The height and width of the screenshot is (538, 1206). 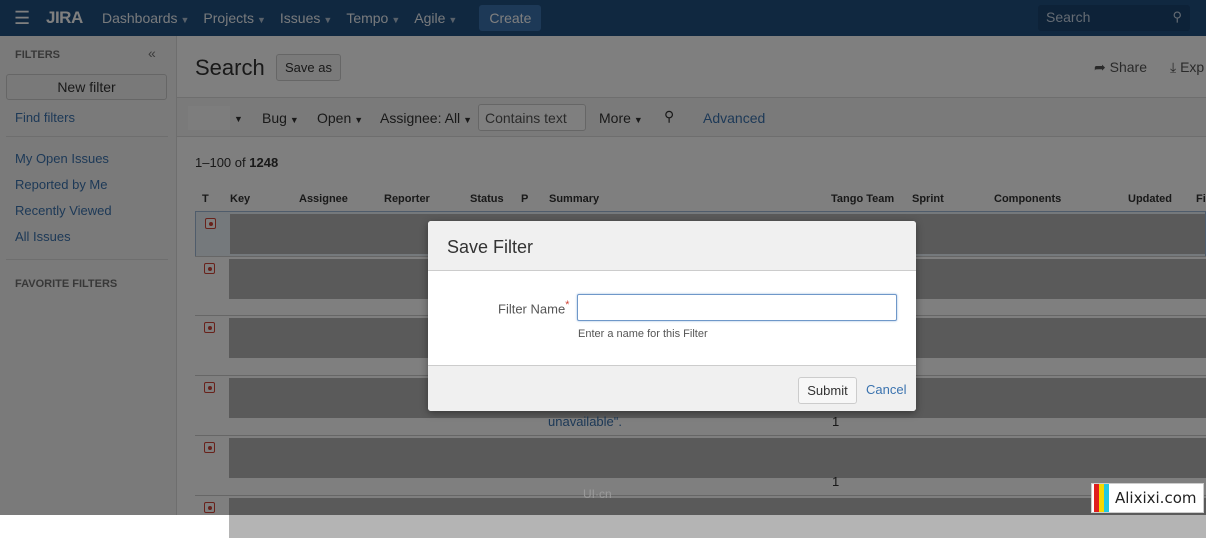 I want to click on filter-name-input, so click(x=737, y=307).